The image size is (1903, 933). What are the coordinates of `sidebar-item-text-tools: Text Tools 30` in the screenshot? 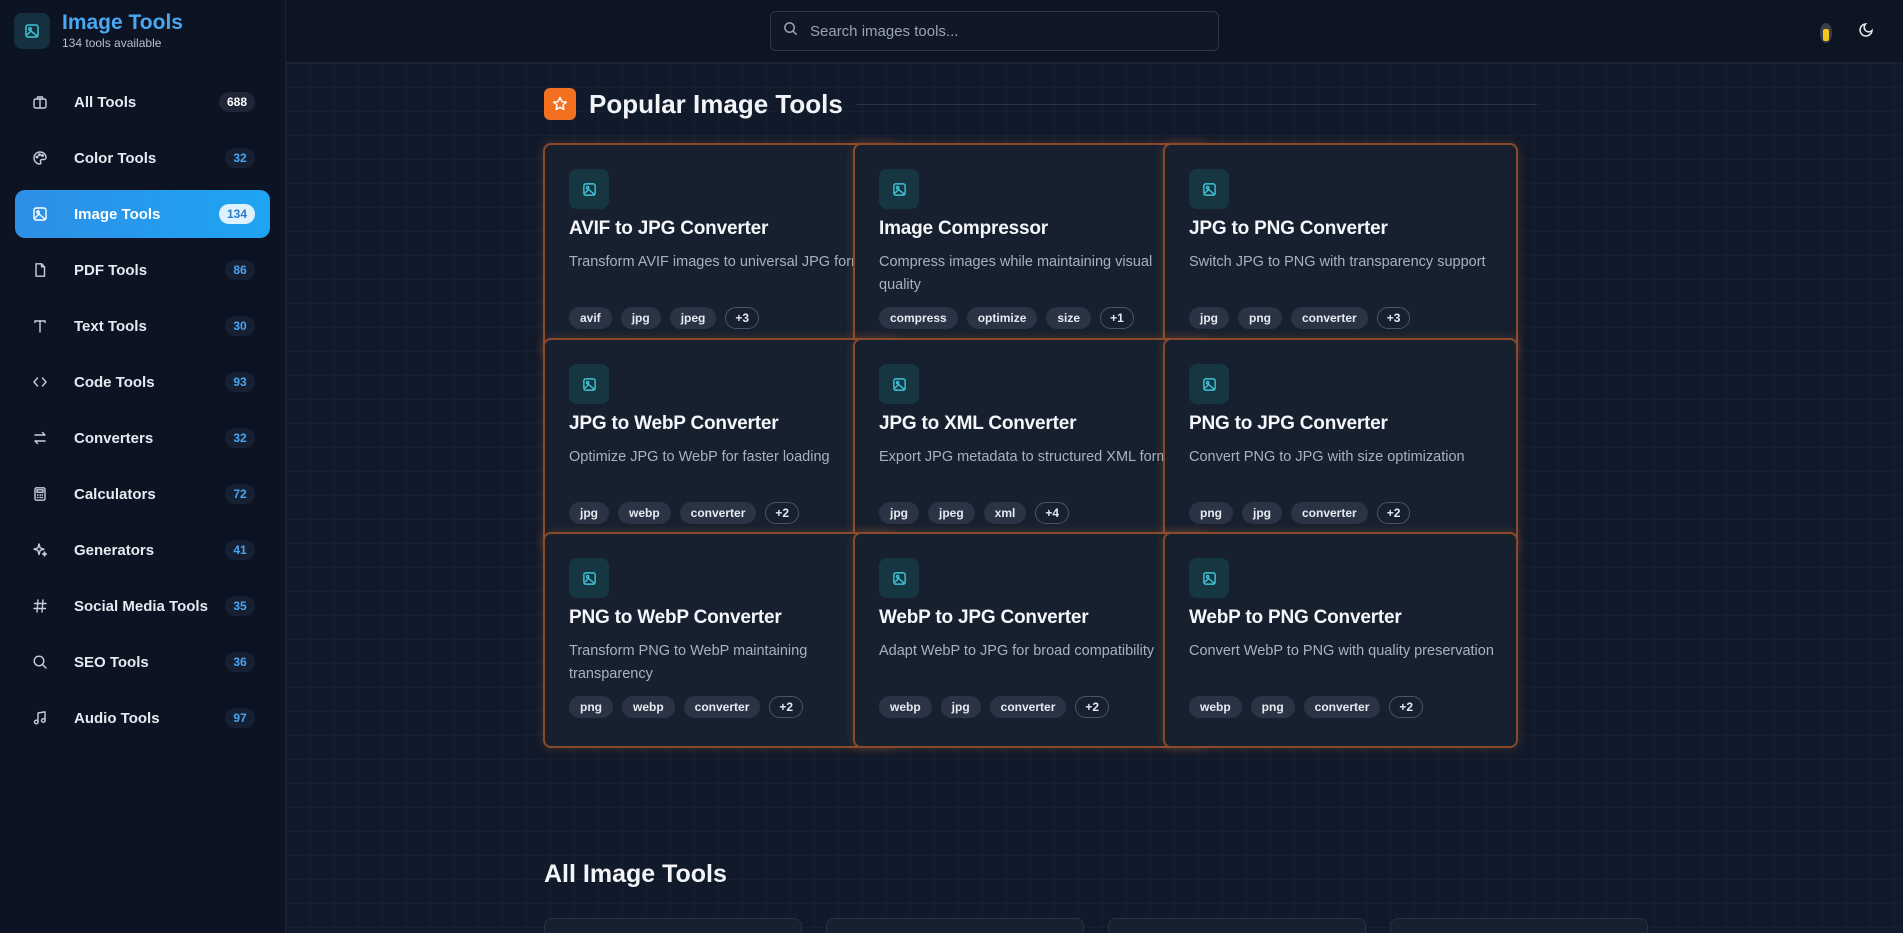 It's located at (142, 326).